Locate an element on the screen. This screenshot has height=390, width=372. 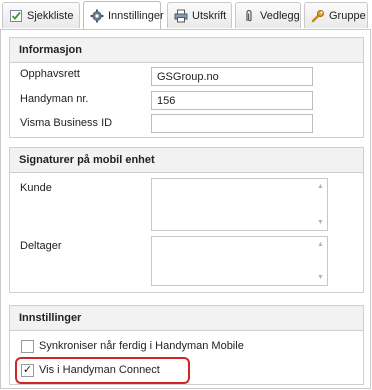
opphavsrett-label: Opphavsrett is located at coordinates (50, 74).